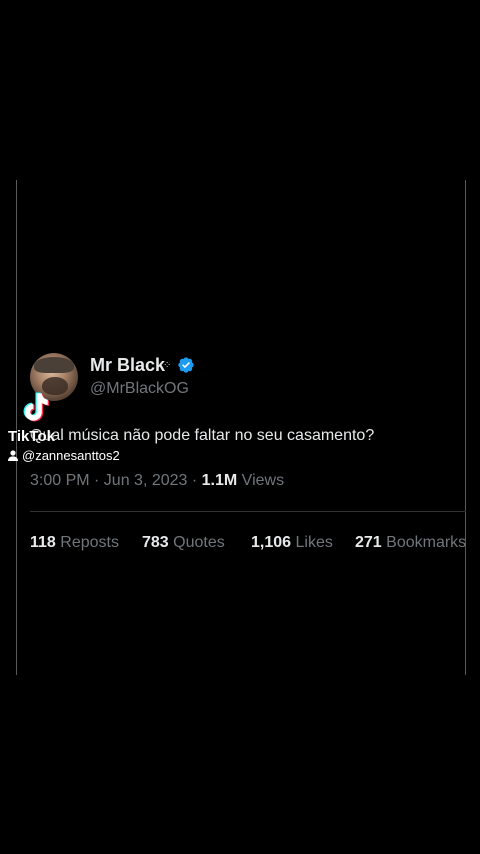 The height and width of the screenshot is (854, 480). What do you see at coordinates (71, 455) in the screenshot?
I see `tiktok-username-text: @zannesanttos2` at bounding box center [71, 455].